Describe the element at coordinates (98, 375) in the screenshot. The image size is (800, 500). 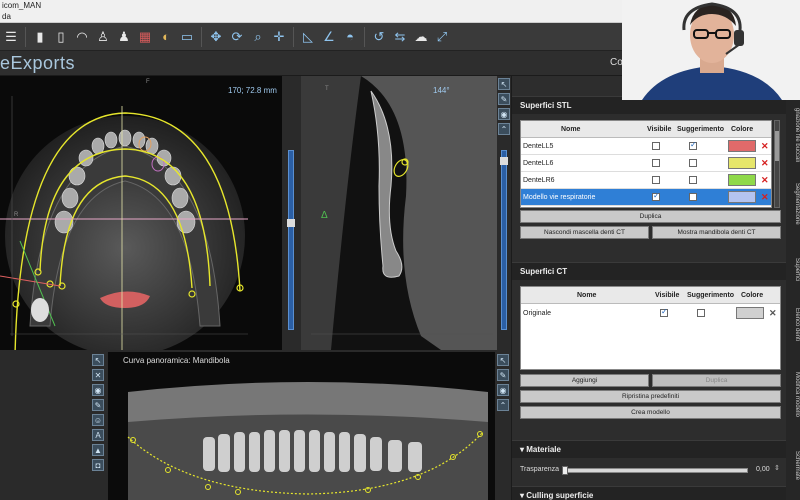
I see `close-icon: ✕` at that location.